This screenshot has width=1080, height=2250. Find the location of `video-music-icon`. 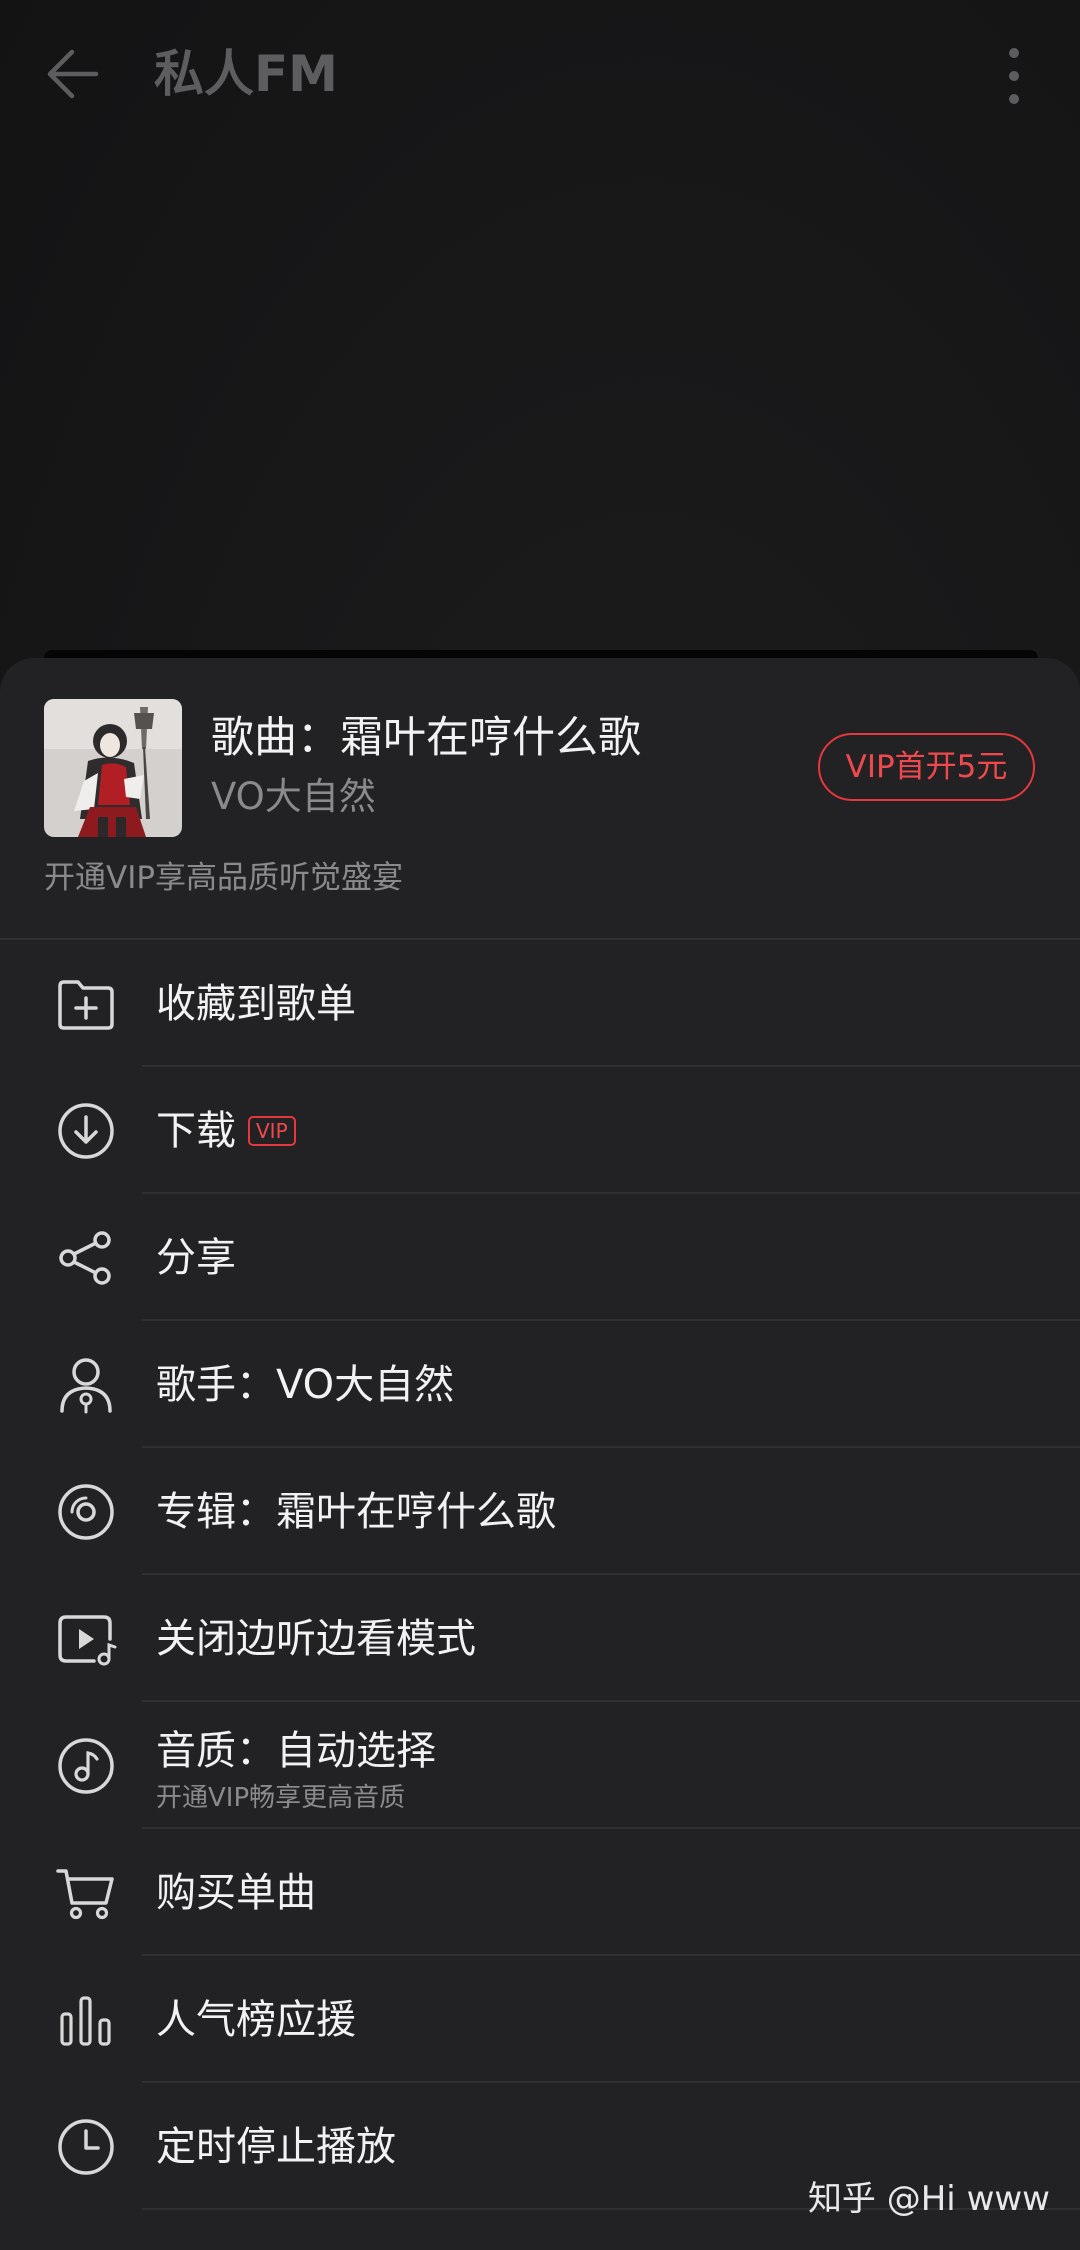

video-music-icon is located at coordinates (87, 1640).